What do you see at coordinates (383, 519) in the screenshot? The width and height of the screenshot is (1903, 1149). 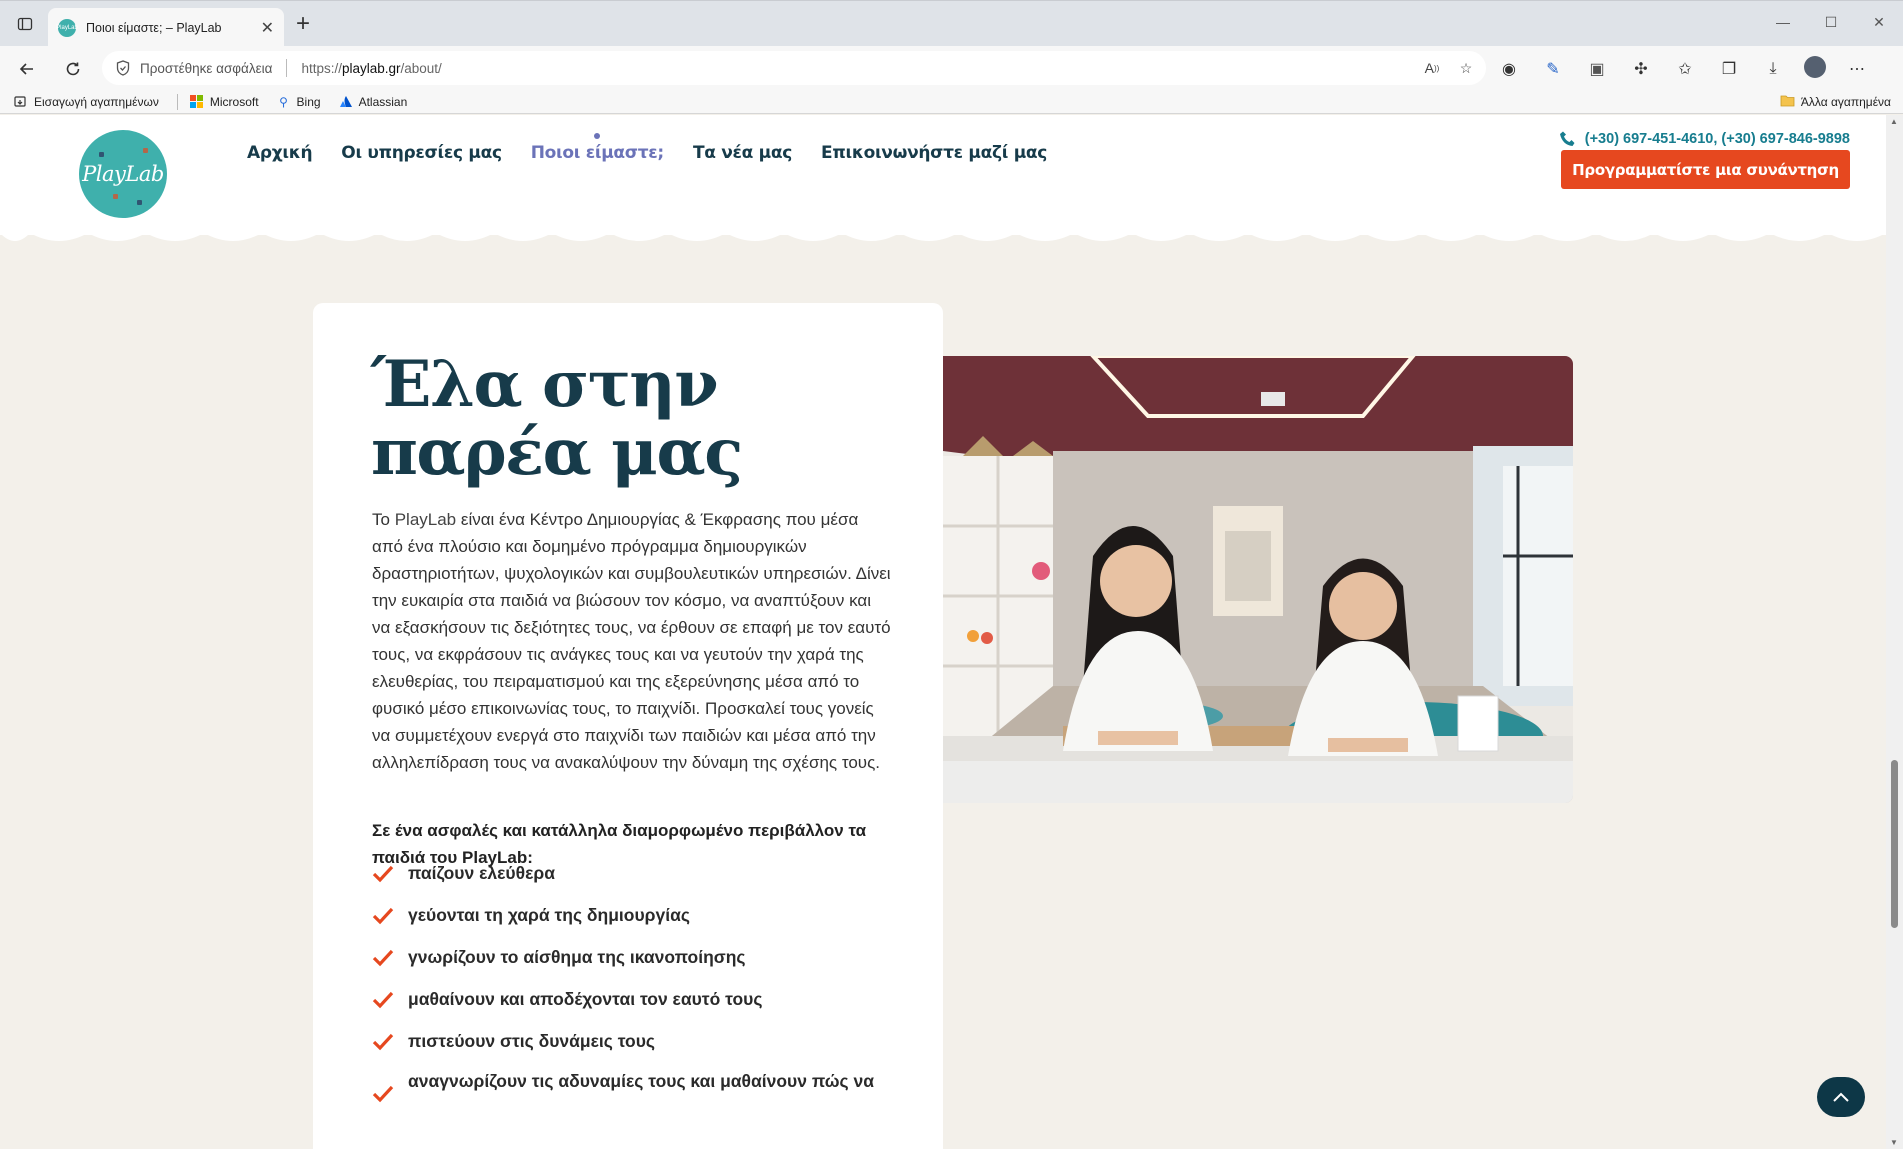 I see `intro-text-start: Το` at bounding box center [383, 519].